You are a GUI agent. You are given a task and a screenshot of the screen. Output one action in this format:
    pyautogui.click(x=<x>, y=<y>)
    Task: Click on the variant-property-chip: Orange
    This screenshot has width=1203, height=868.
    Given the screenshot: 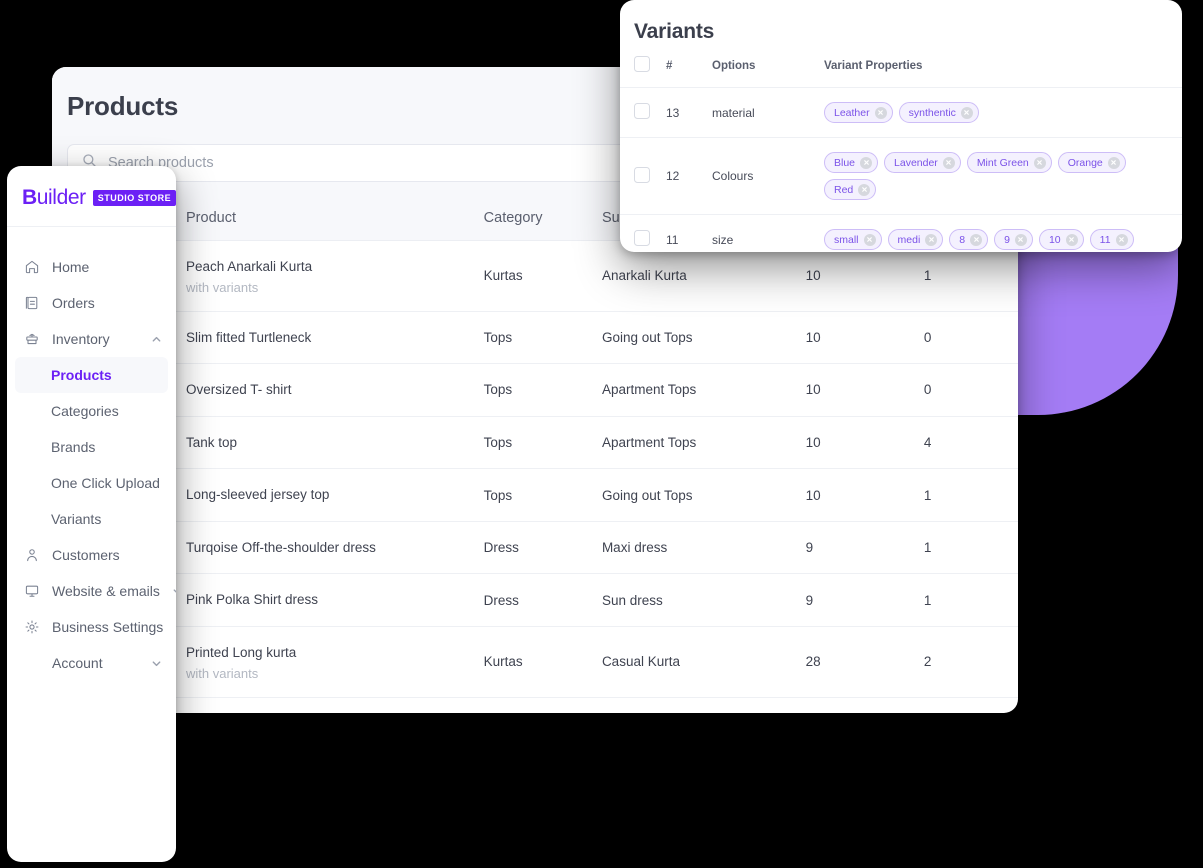 What is the action you would take?
    pyautogui.click(x=1091, y=162)
    